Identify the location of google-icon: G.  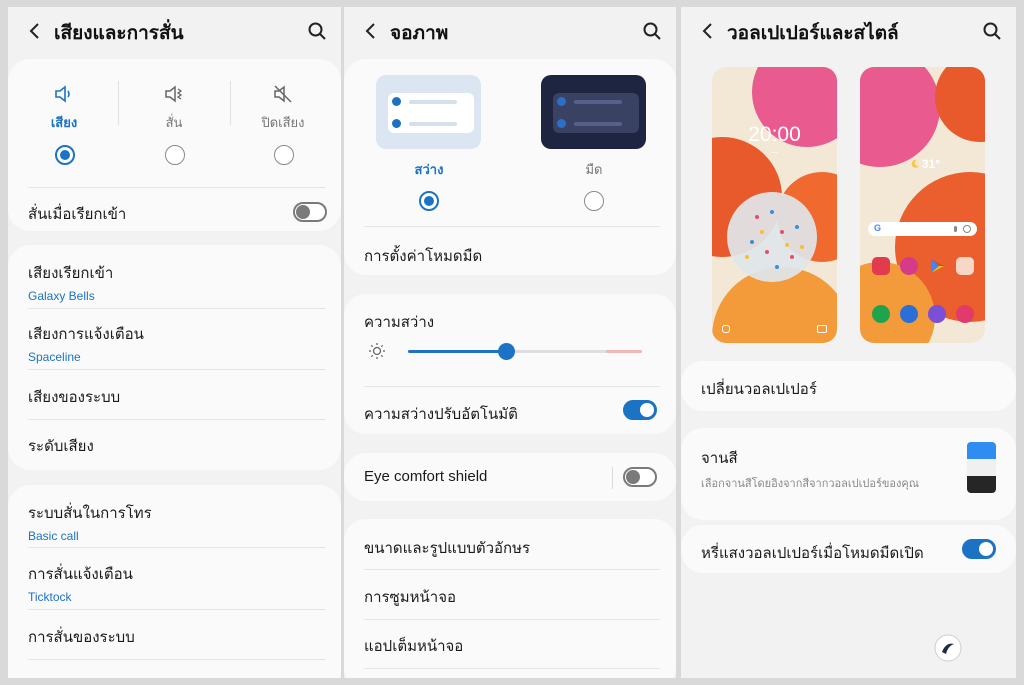
(878, 228).